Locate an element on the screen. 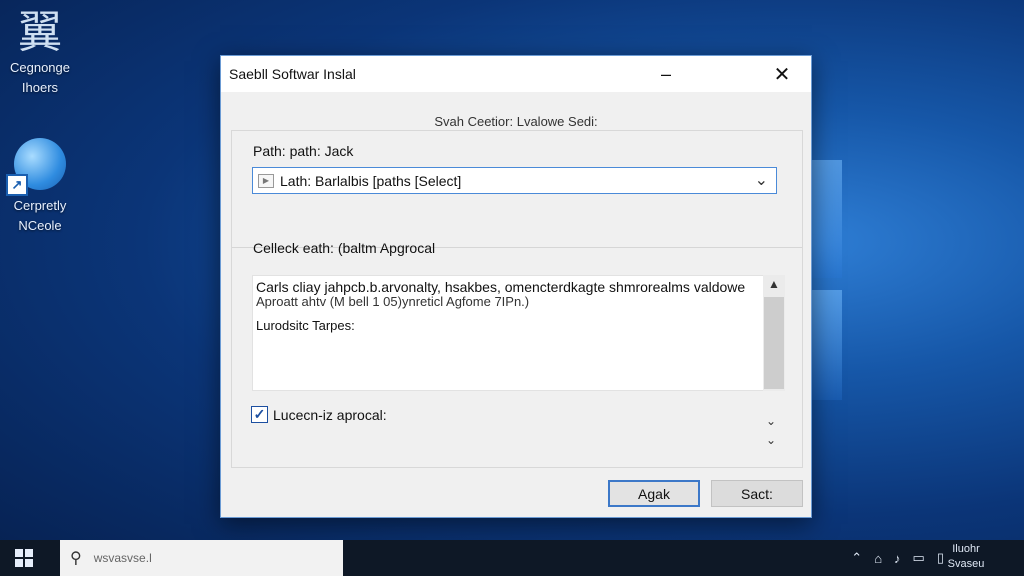  globe-installer-icon: ↗ is located at coordinates (36, 167).